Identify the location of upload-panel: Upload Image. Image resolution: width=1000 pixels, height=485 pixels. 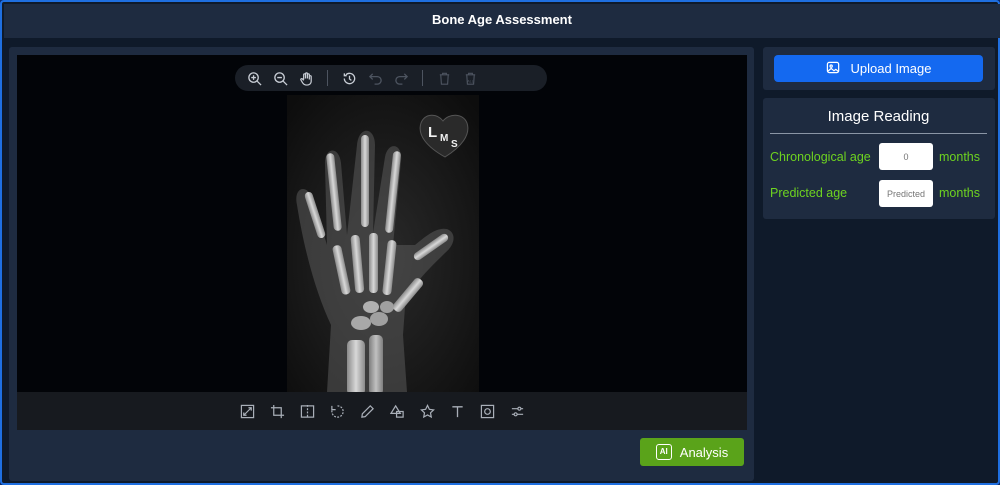
(879, 68).